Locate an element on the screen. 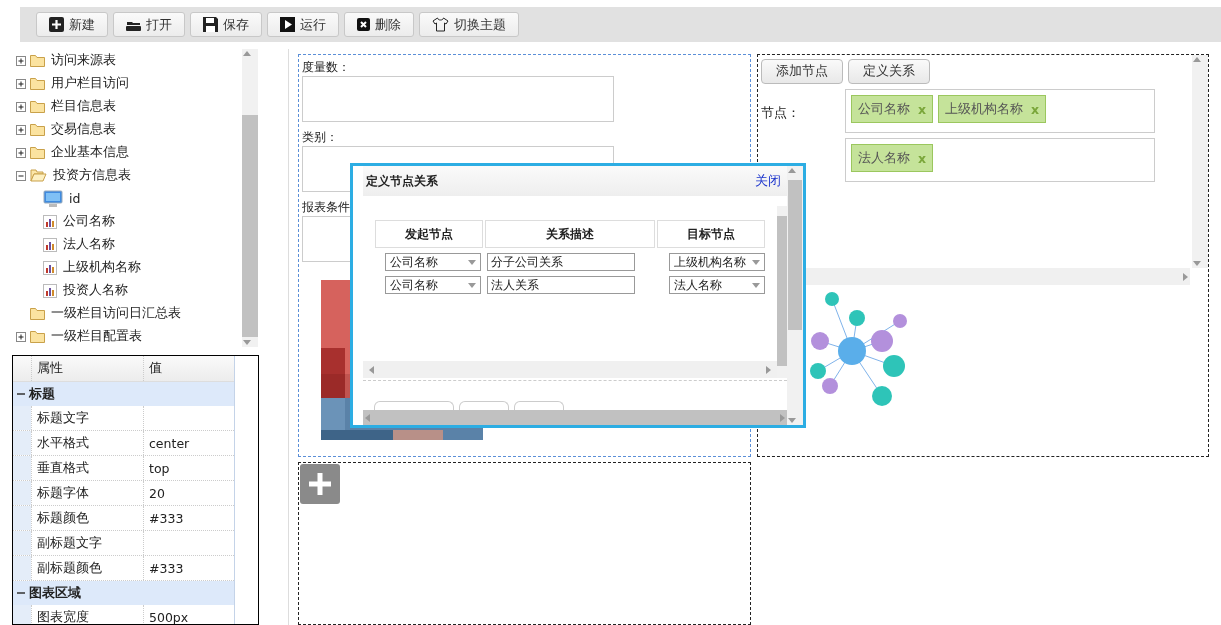 This screenshot has height=625, width=1221. field-label: 报表条件 is located at coordinates (326, 208).